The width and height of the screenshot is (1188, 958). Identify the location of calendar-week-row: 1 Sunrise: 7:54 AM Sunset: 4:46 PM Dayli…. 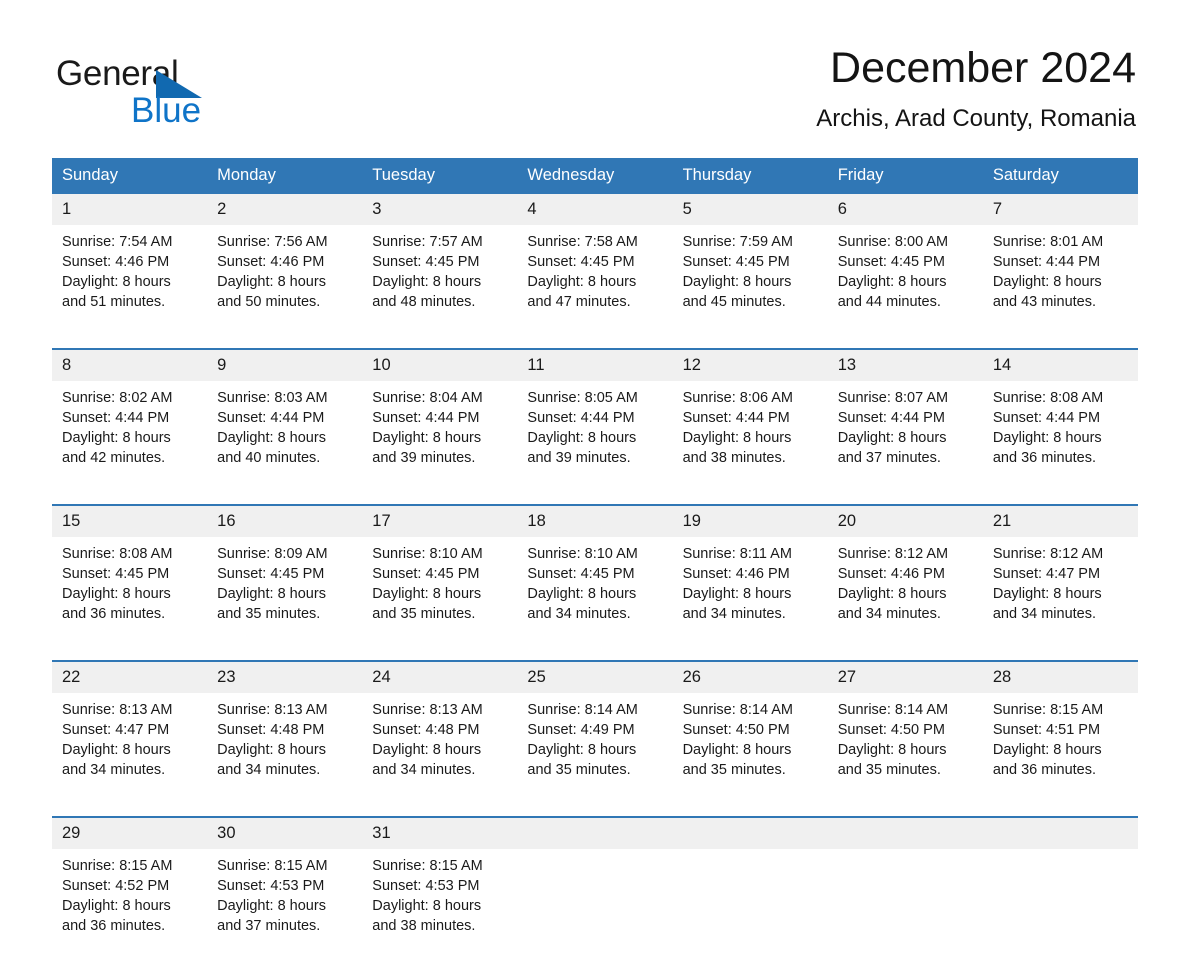
(595, 264).